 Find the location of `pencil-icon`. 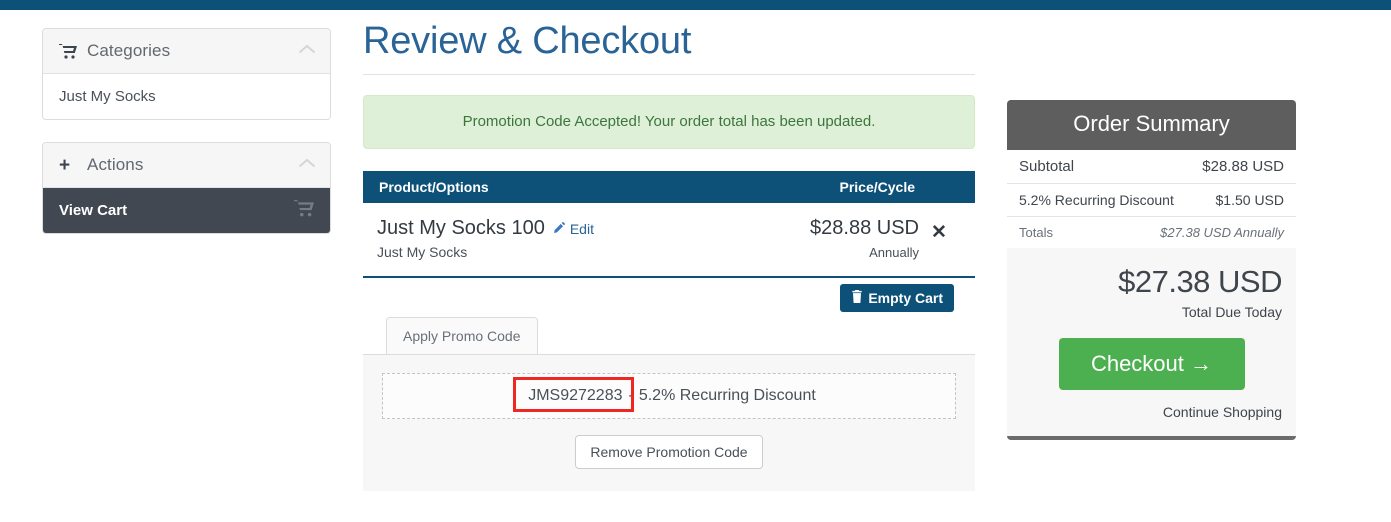

pencil-icon is located at coordinates (559, 229).